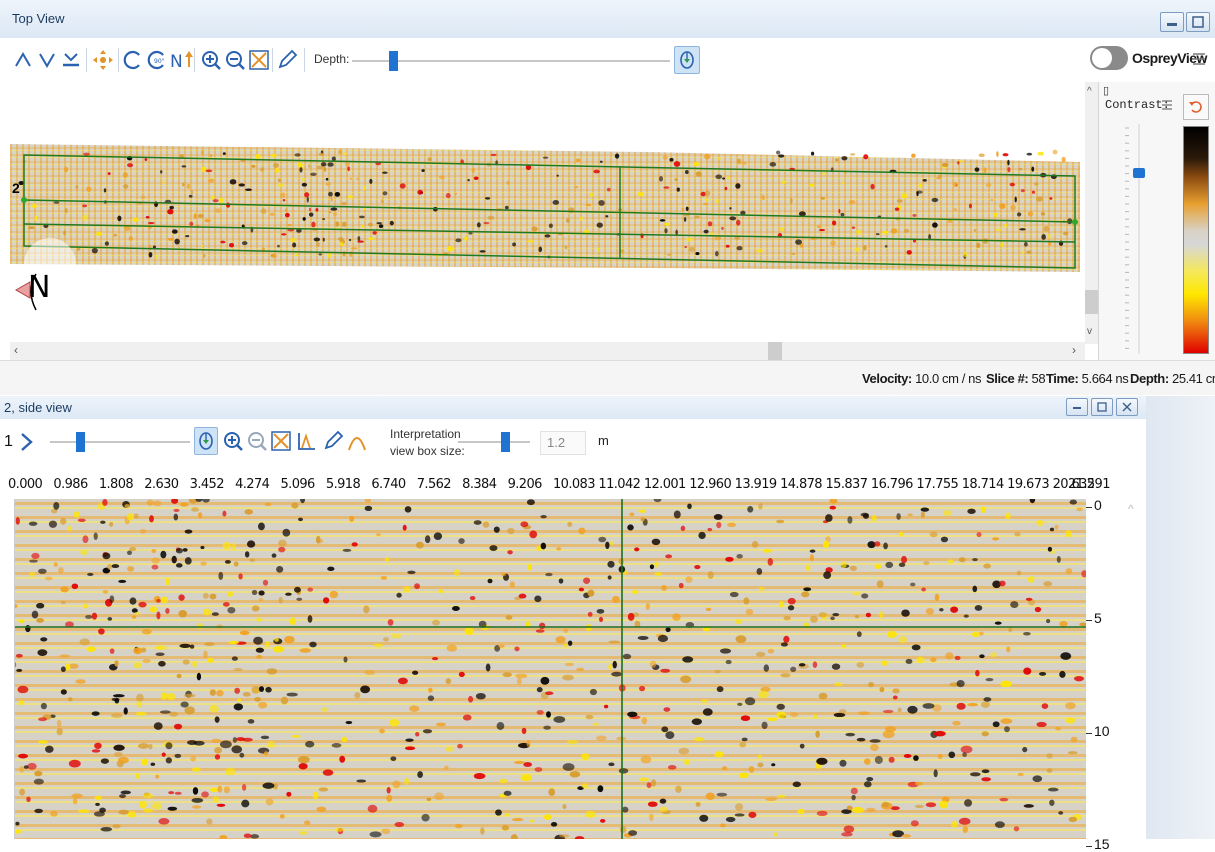 This screenshot has height=852, width=1215. I want to click on horizontal-scroll-thumb, so click(775, 351).